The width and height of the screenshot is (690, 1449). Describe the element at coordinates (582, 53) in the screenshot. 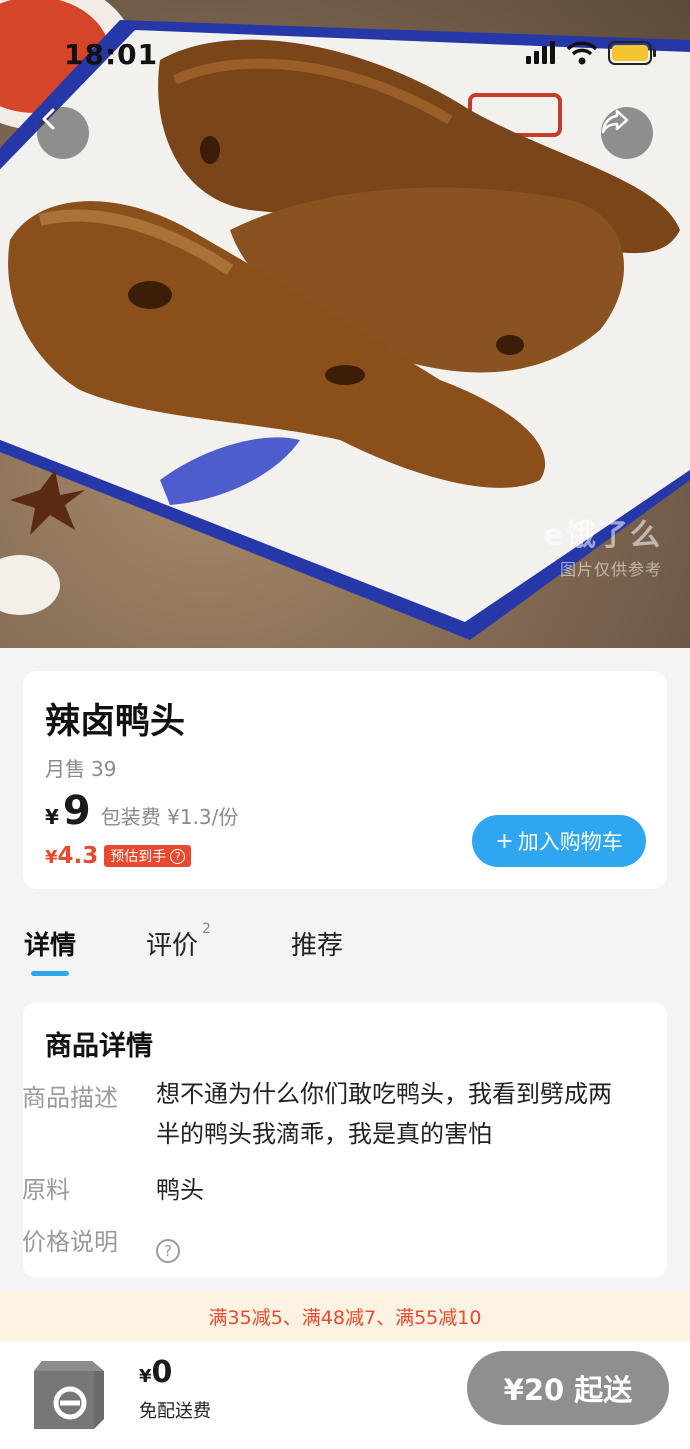

I see `wifi-icon` at that location.